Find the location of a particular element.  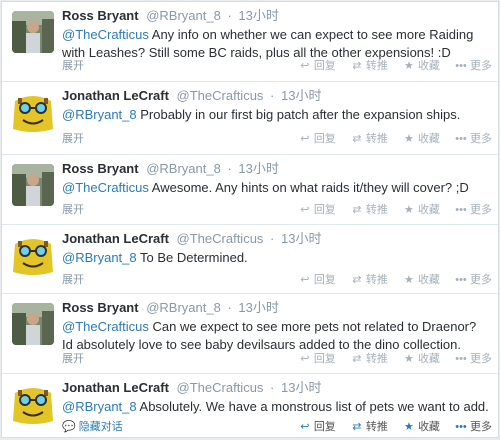

more-label: 更多 is located at coordinates (481, 427).